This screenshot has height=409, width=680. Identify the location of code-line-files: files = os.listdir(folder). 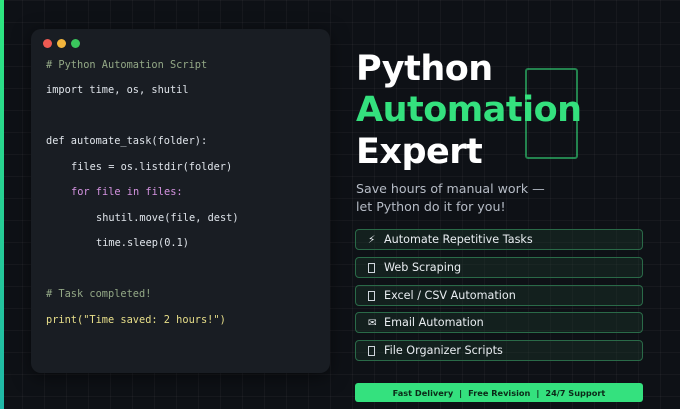
(152, 167).